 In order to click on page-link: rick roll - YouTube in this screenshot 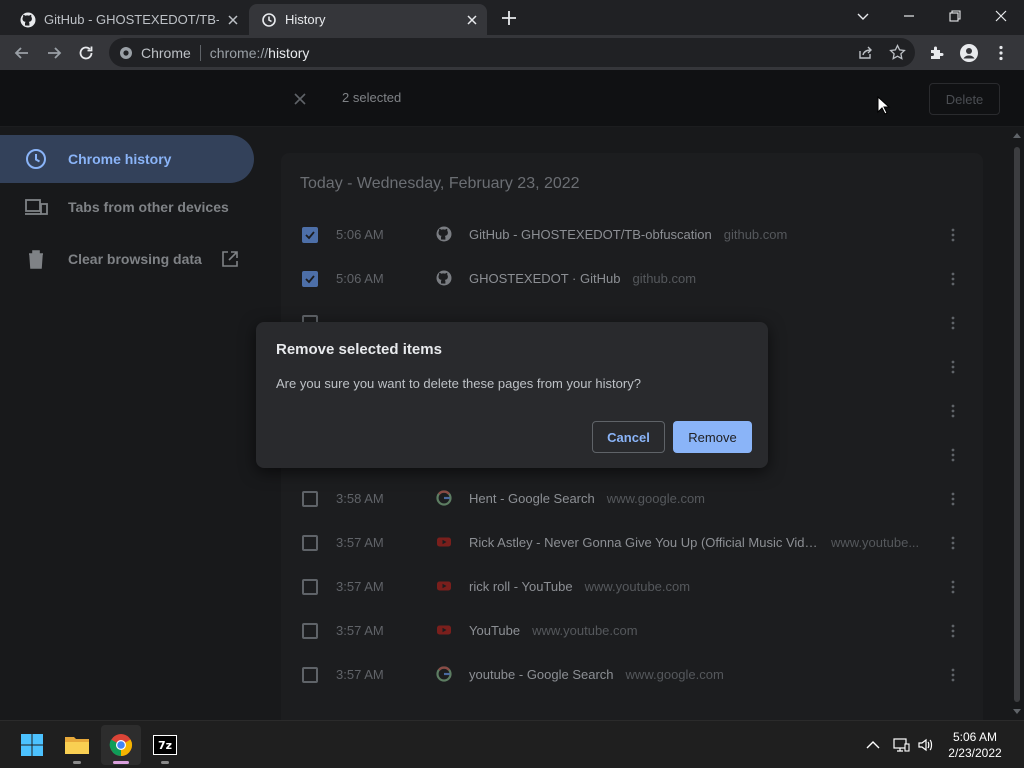, I will do `click(521, 586)`.